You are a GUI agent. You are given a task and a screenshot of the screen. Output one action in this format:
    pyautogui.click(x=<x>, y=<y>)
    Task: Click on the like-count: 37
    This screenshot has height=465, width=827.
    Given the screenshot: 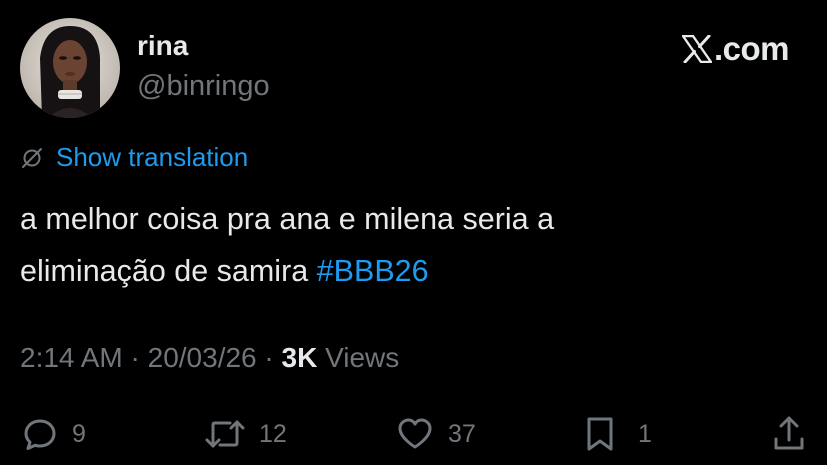 What is the action you would take?
    pyautogui.click(x=462, y=433)
    